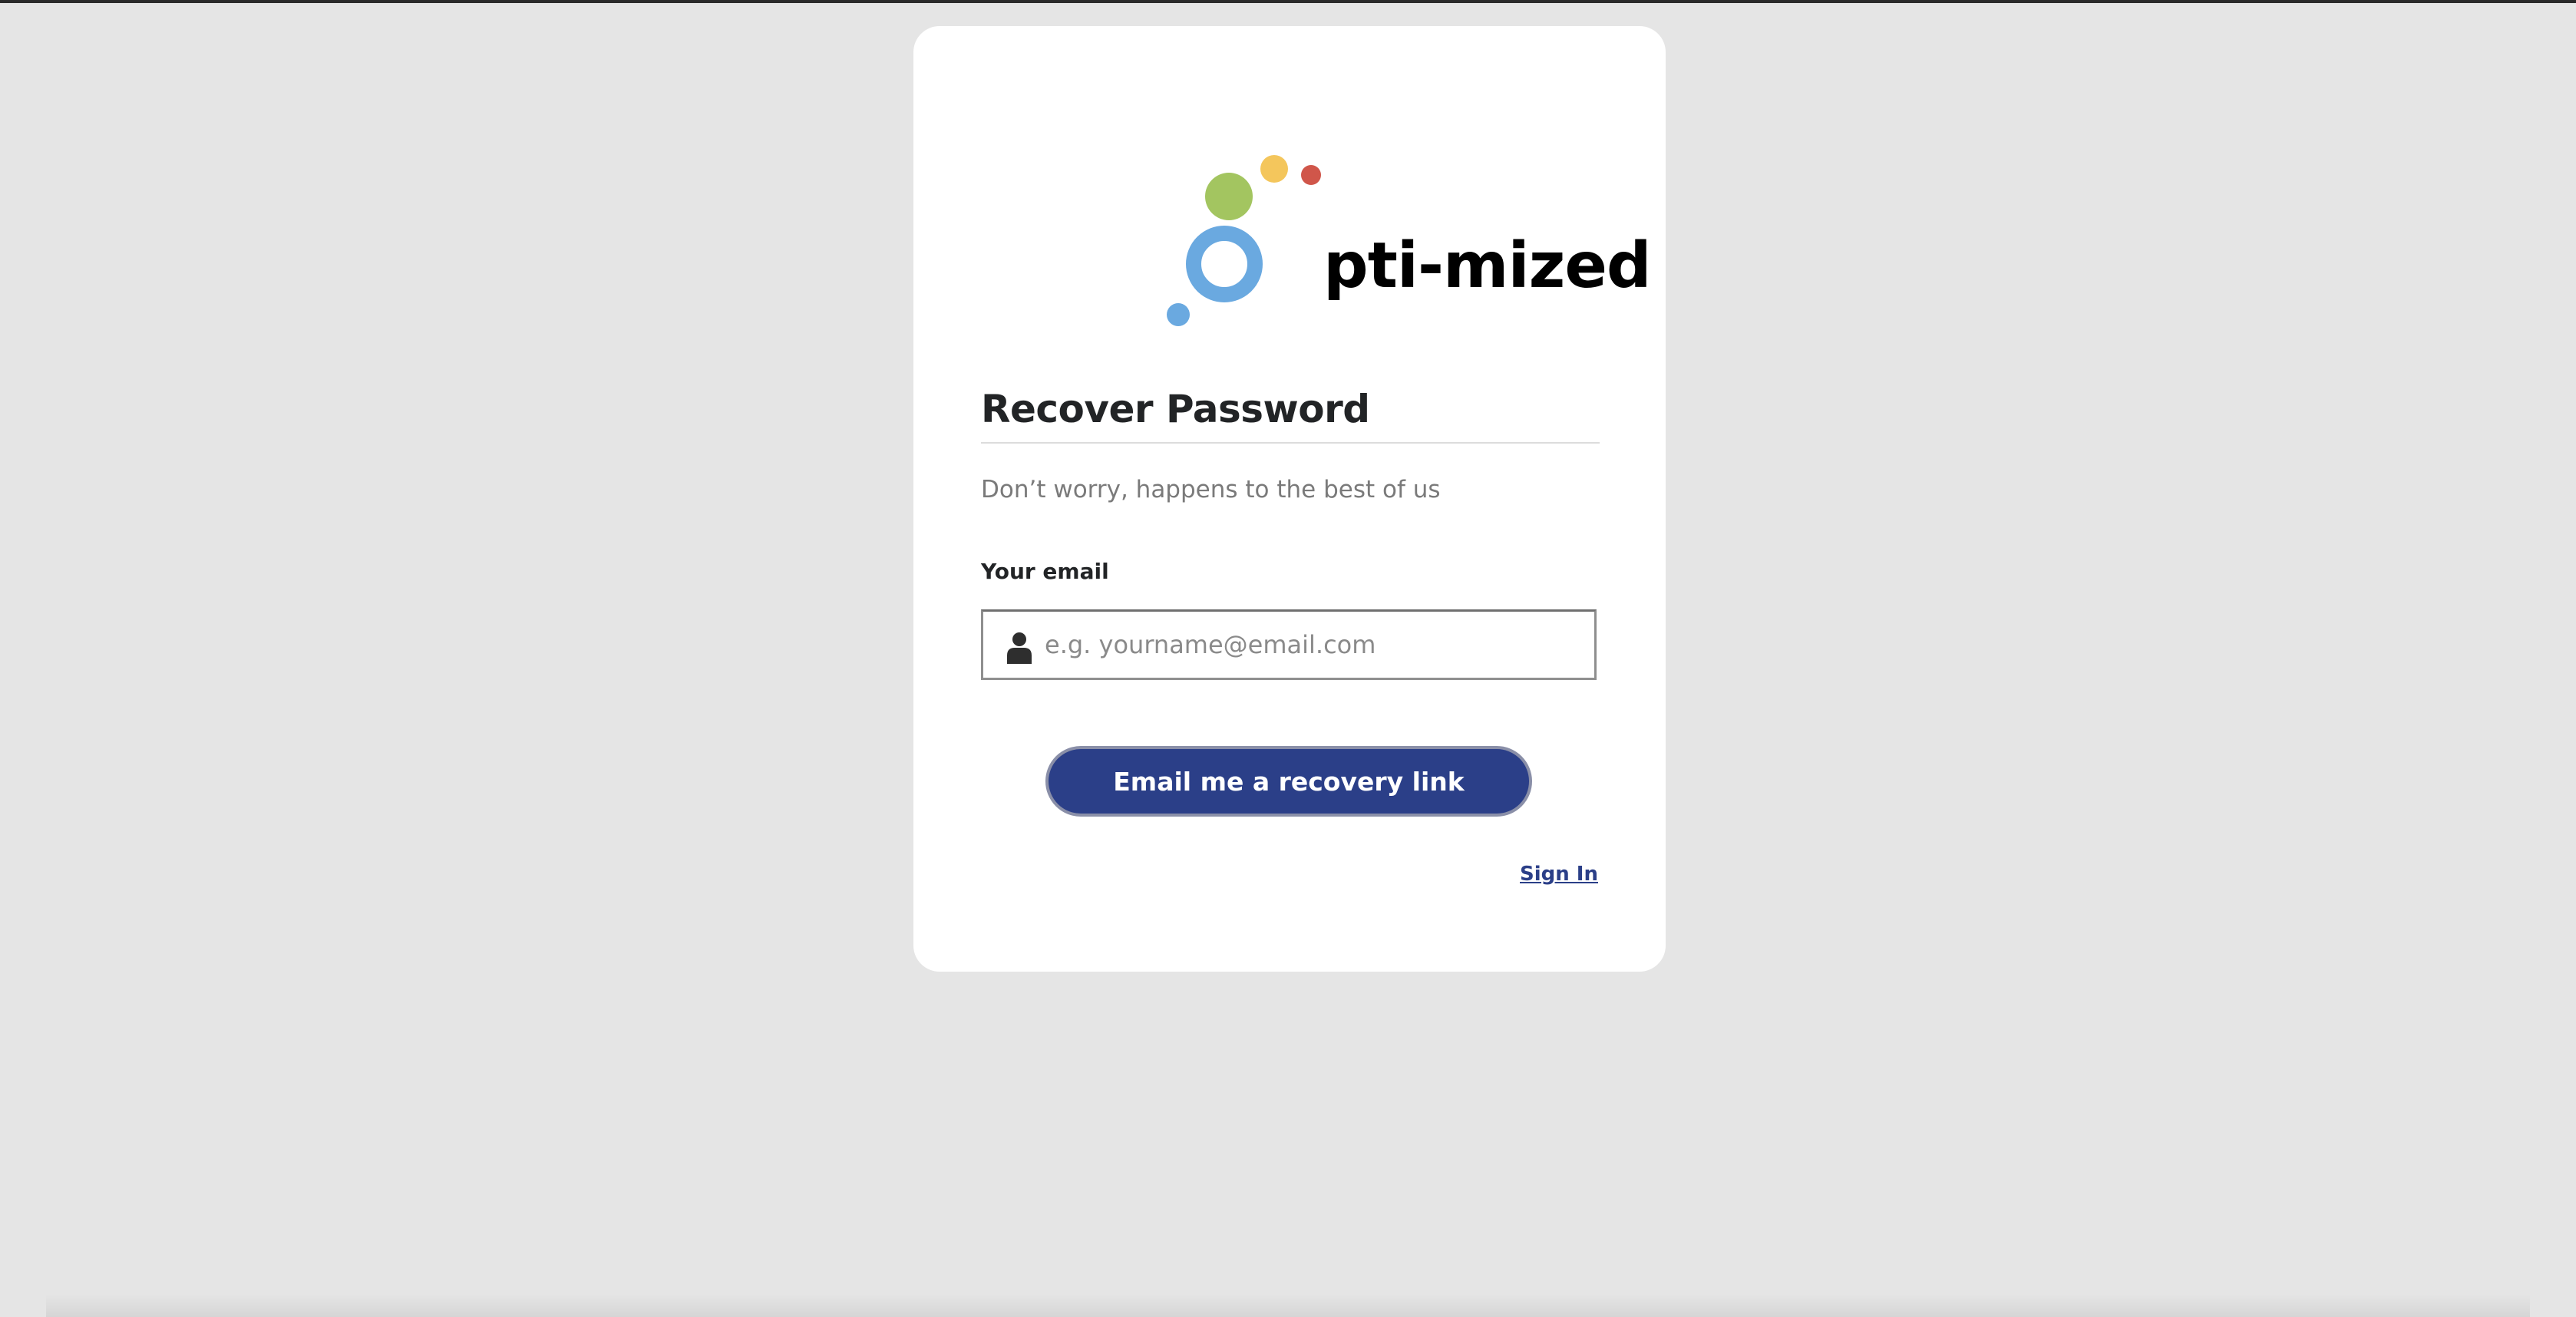  What do you see at coordinates (1290, 443) in the screenshot?
I see `title-divider` at bounding box center [1290, 443].